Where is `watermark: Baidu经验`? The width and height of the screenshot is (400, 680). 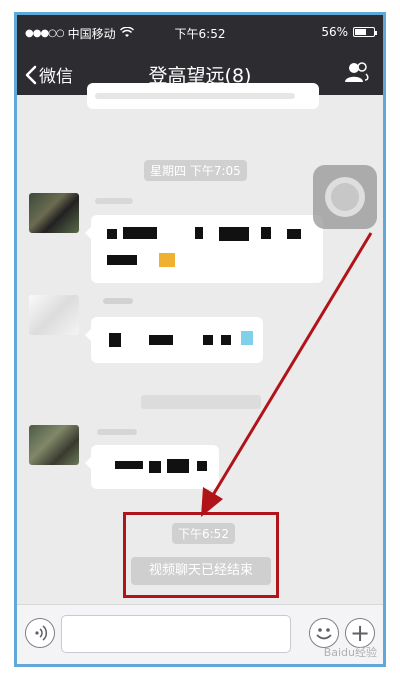
watermark: Baidu经验 is located at coordinates (350, 652).